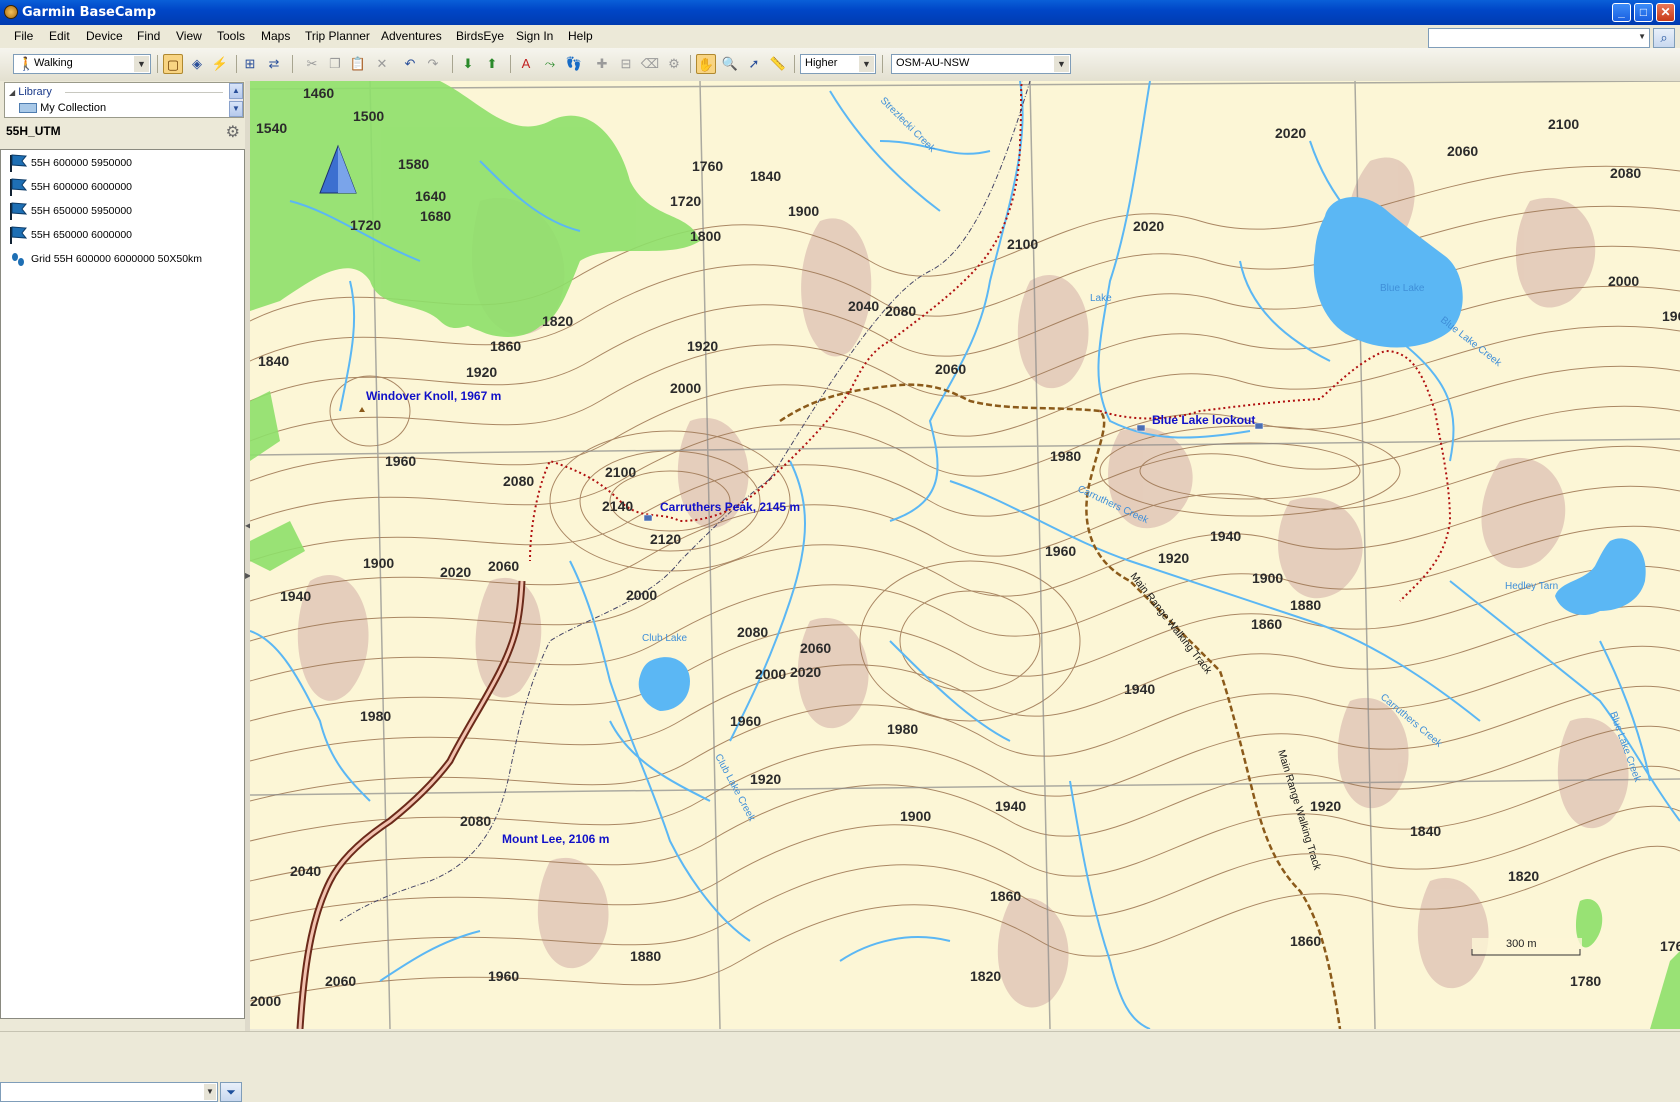 The width and height of the screenshot is (1680, 1102). What do you see at coordinates (104, 36) in the screenshot?
I see `menu-device: Device` at bounding box center [104, 36].